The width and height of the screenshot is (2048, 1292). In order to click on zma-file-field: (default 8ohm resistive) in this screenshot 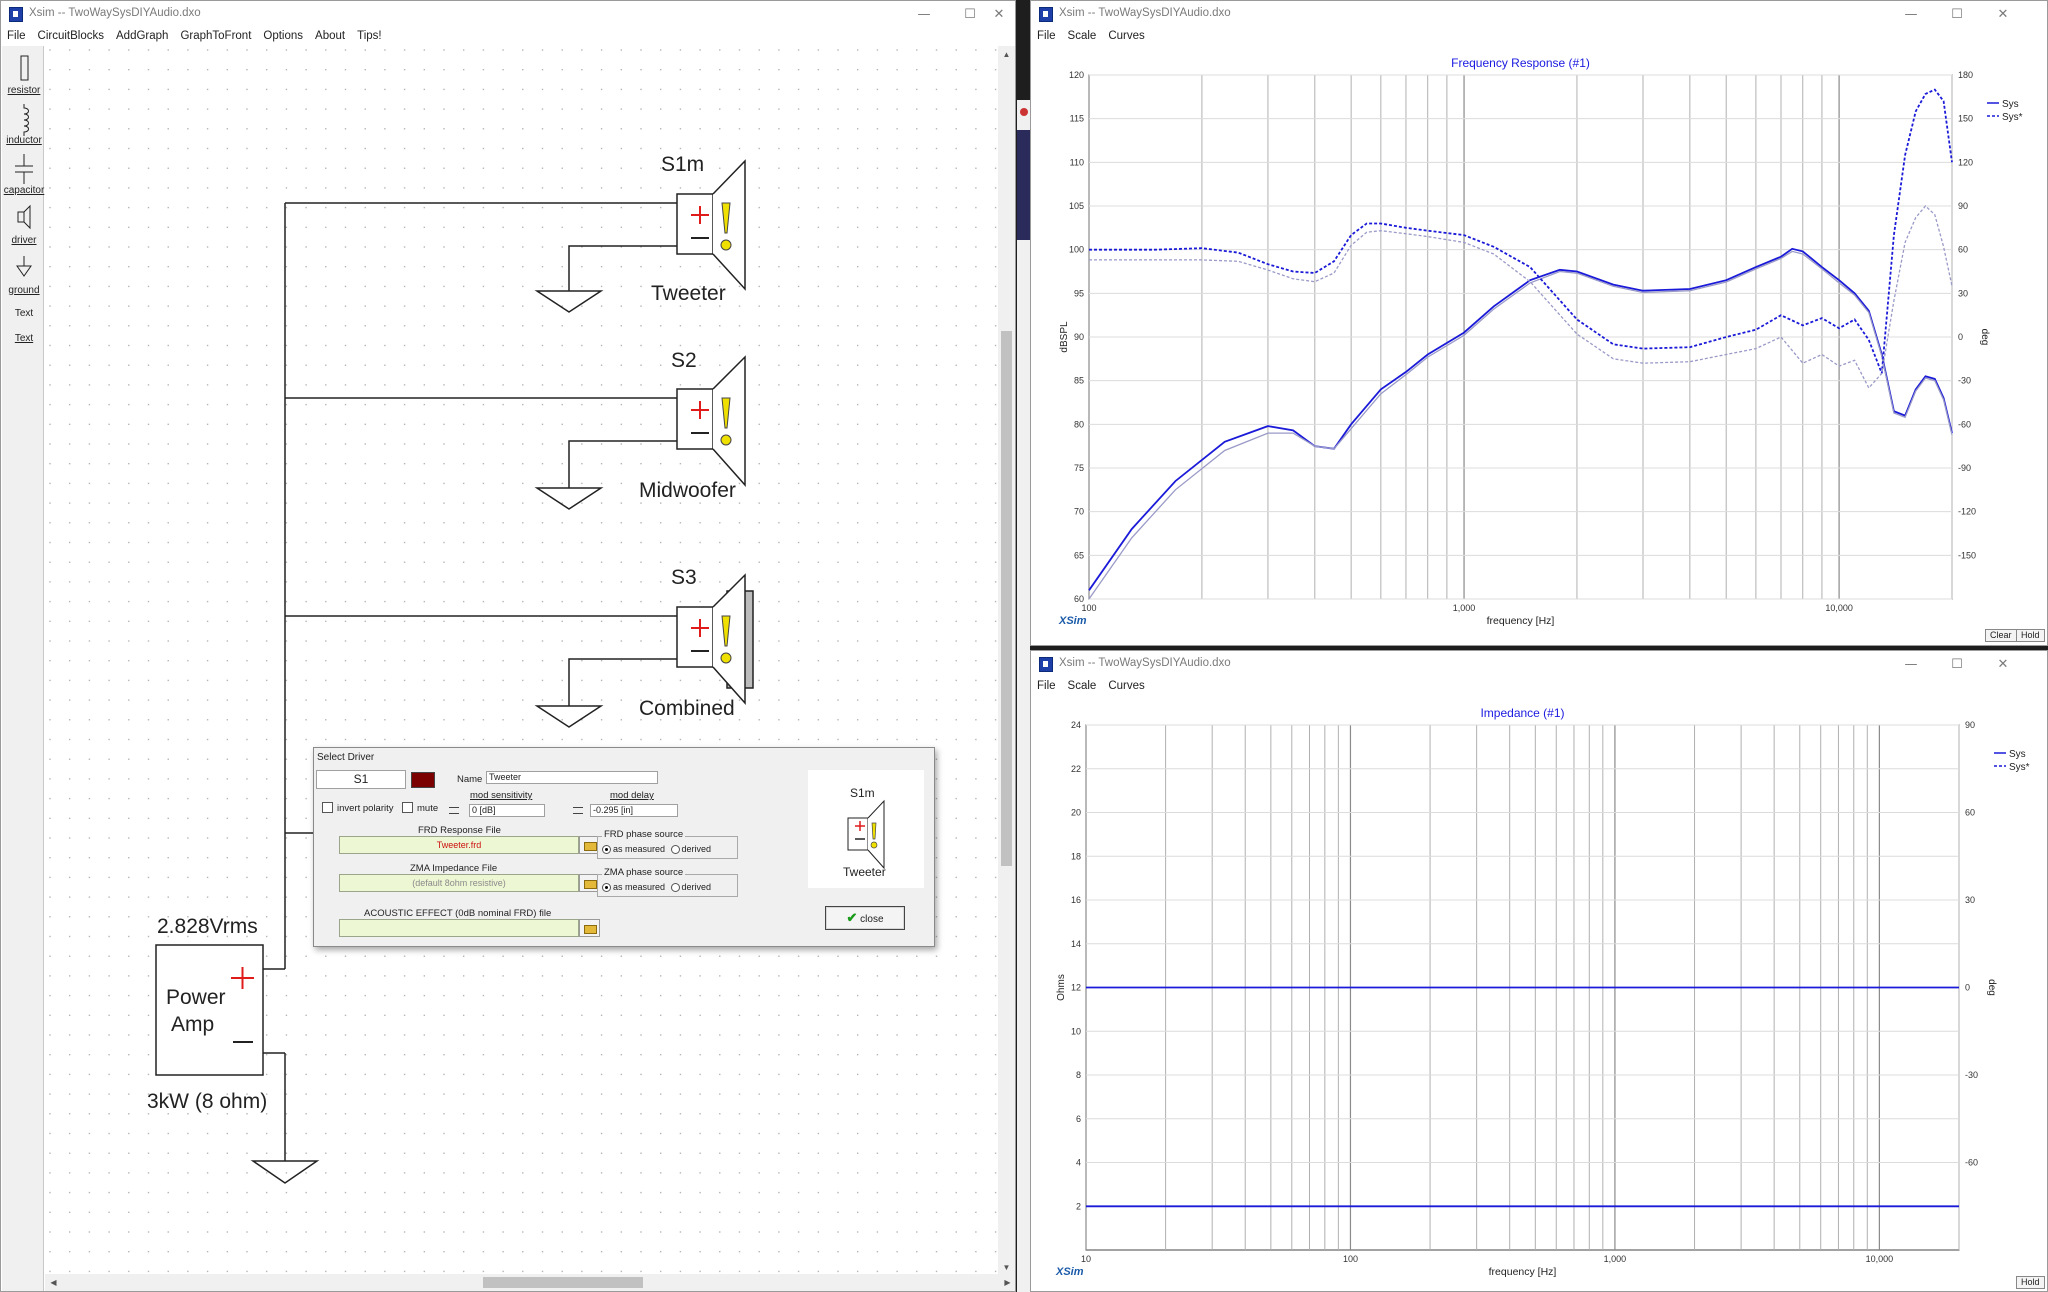, I will do `click(459, 883)`.